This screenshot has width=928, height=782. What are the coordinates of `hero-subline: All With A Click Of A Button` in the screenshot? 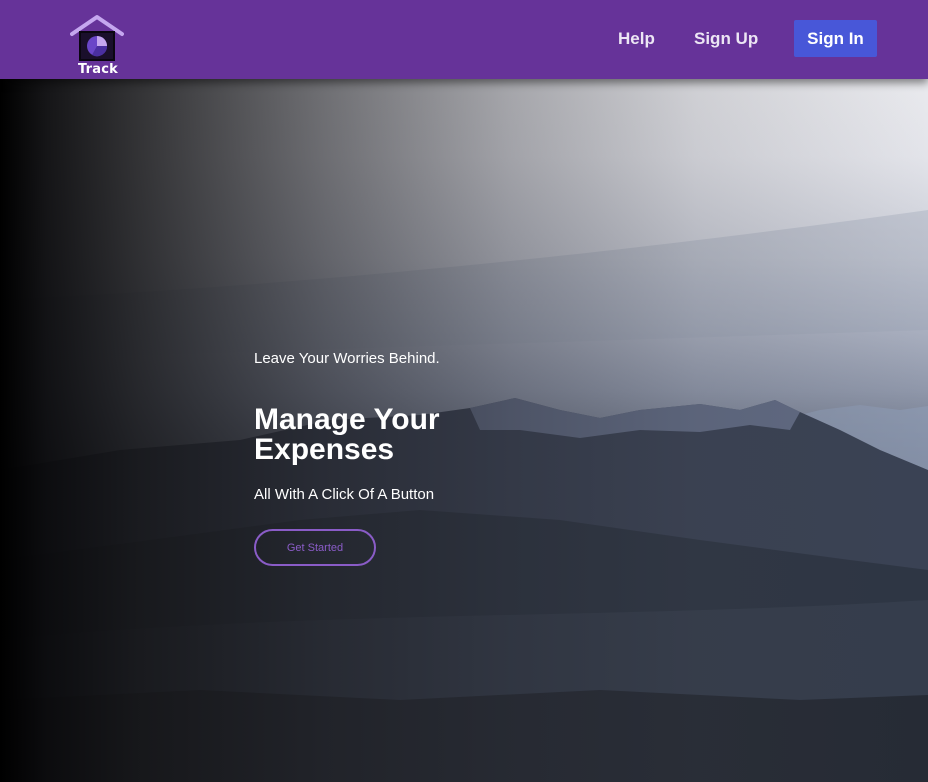 It's located at (344, 494).